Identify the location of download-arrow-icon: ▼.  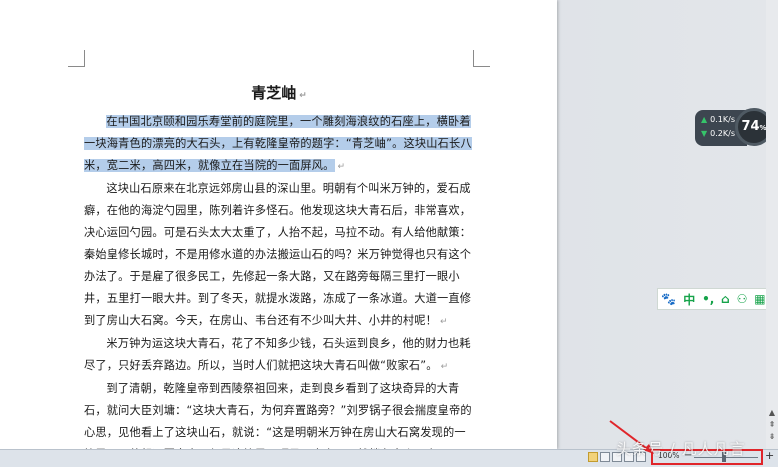
(704, 133).